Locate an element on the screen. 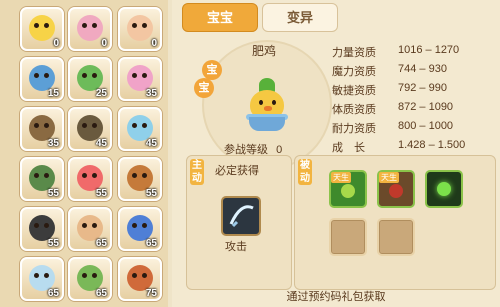  baby-seal-top: 宝 is located at coordinates (212, 70).